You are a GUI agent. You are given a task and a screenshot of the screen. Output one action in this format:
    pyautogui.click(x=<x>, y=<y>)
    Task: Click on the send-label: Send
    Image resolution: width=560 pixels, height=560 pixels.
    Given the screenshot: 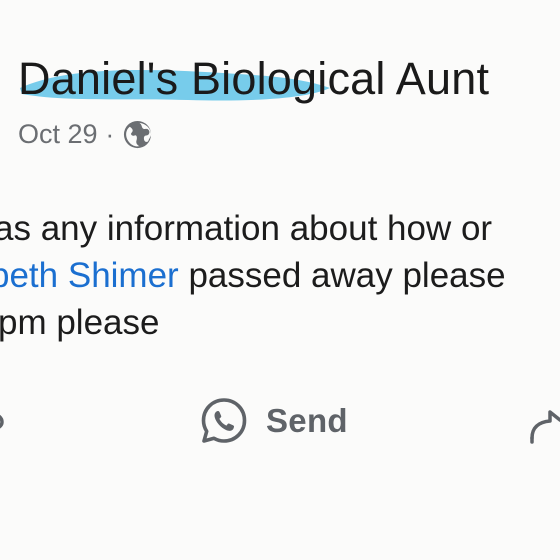 What is the action you would take?
    pyautogui.click(x=307, y=420)
    